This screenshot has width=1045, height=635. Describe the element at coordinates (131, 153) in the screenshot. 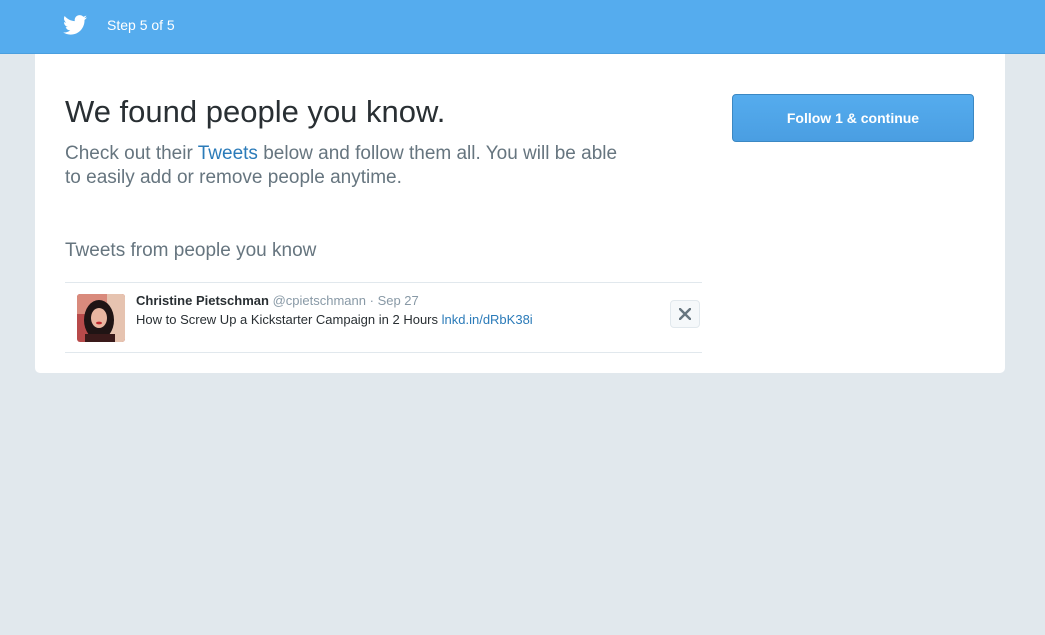

I see `description-text-start: Check out their` at that location.